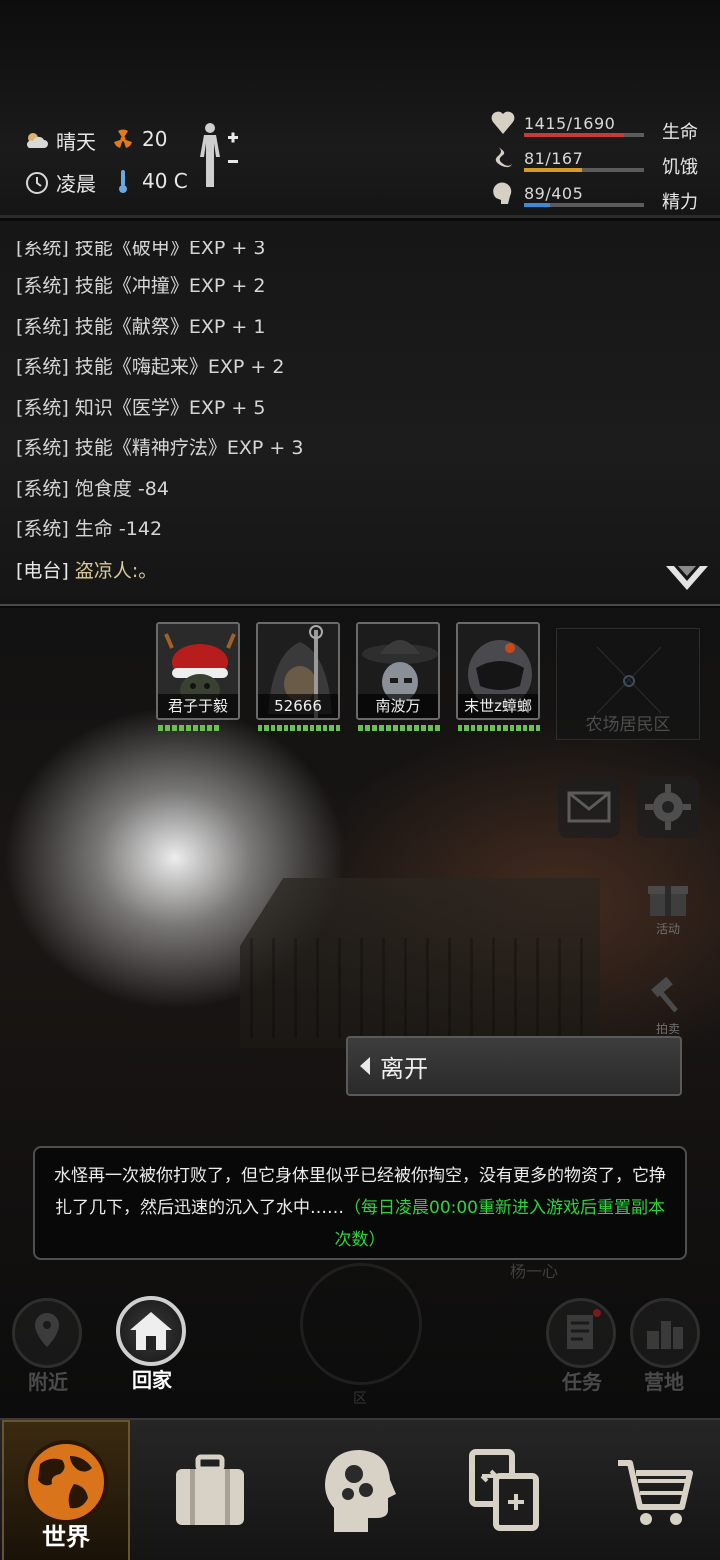 The height and width of the screenshot is (1560, 720). Describe the element at coordinates (37, 141) in the screenshot. I see `partly-cloudy-icon` at that location.